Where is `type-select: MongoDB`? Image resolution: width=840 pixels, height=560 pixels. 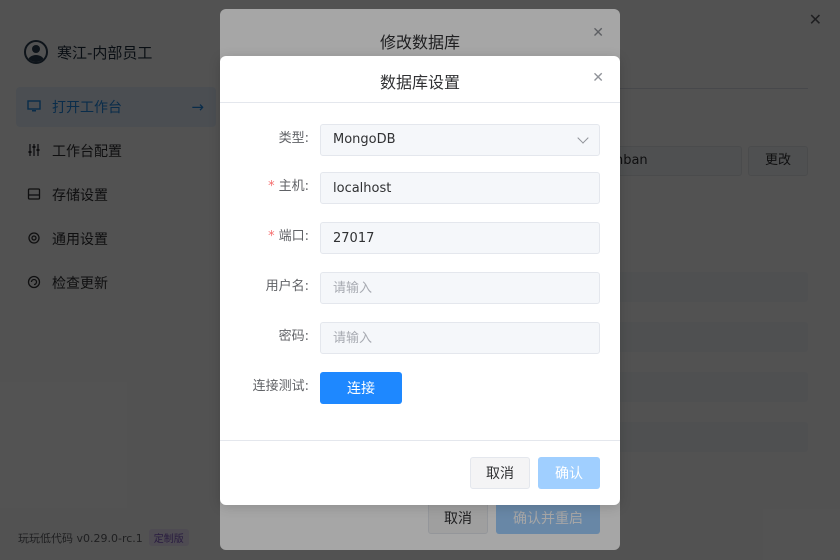
type-select: MongoDB is located at coordinates (460, 140).